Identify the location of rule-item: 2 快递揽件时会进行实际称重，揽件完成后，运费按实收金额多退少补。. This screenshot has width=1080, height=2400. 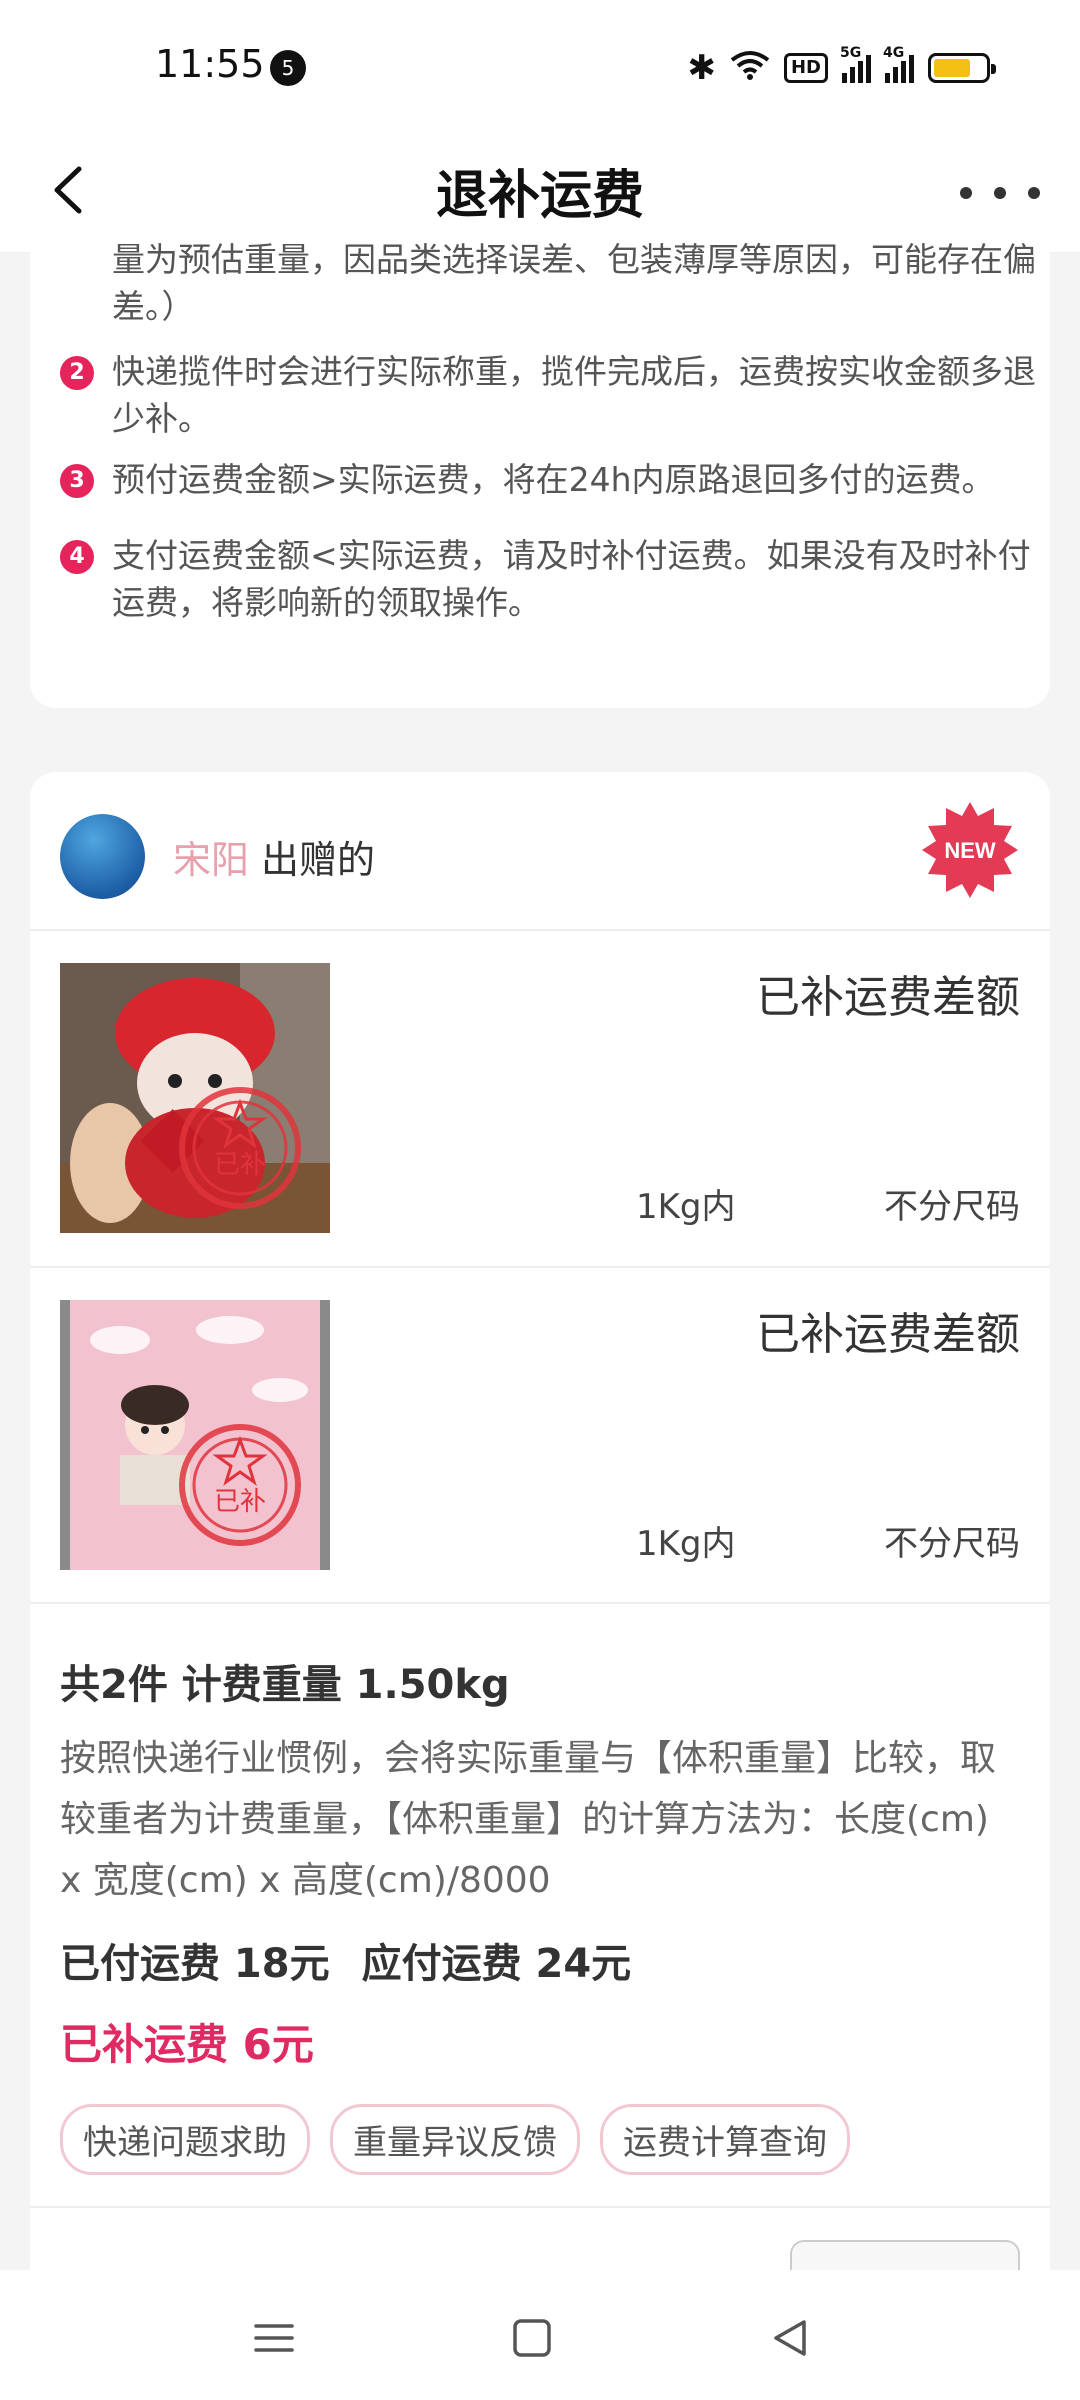
(550, 395).